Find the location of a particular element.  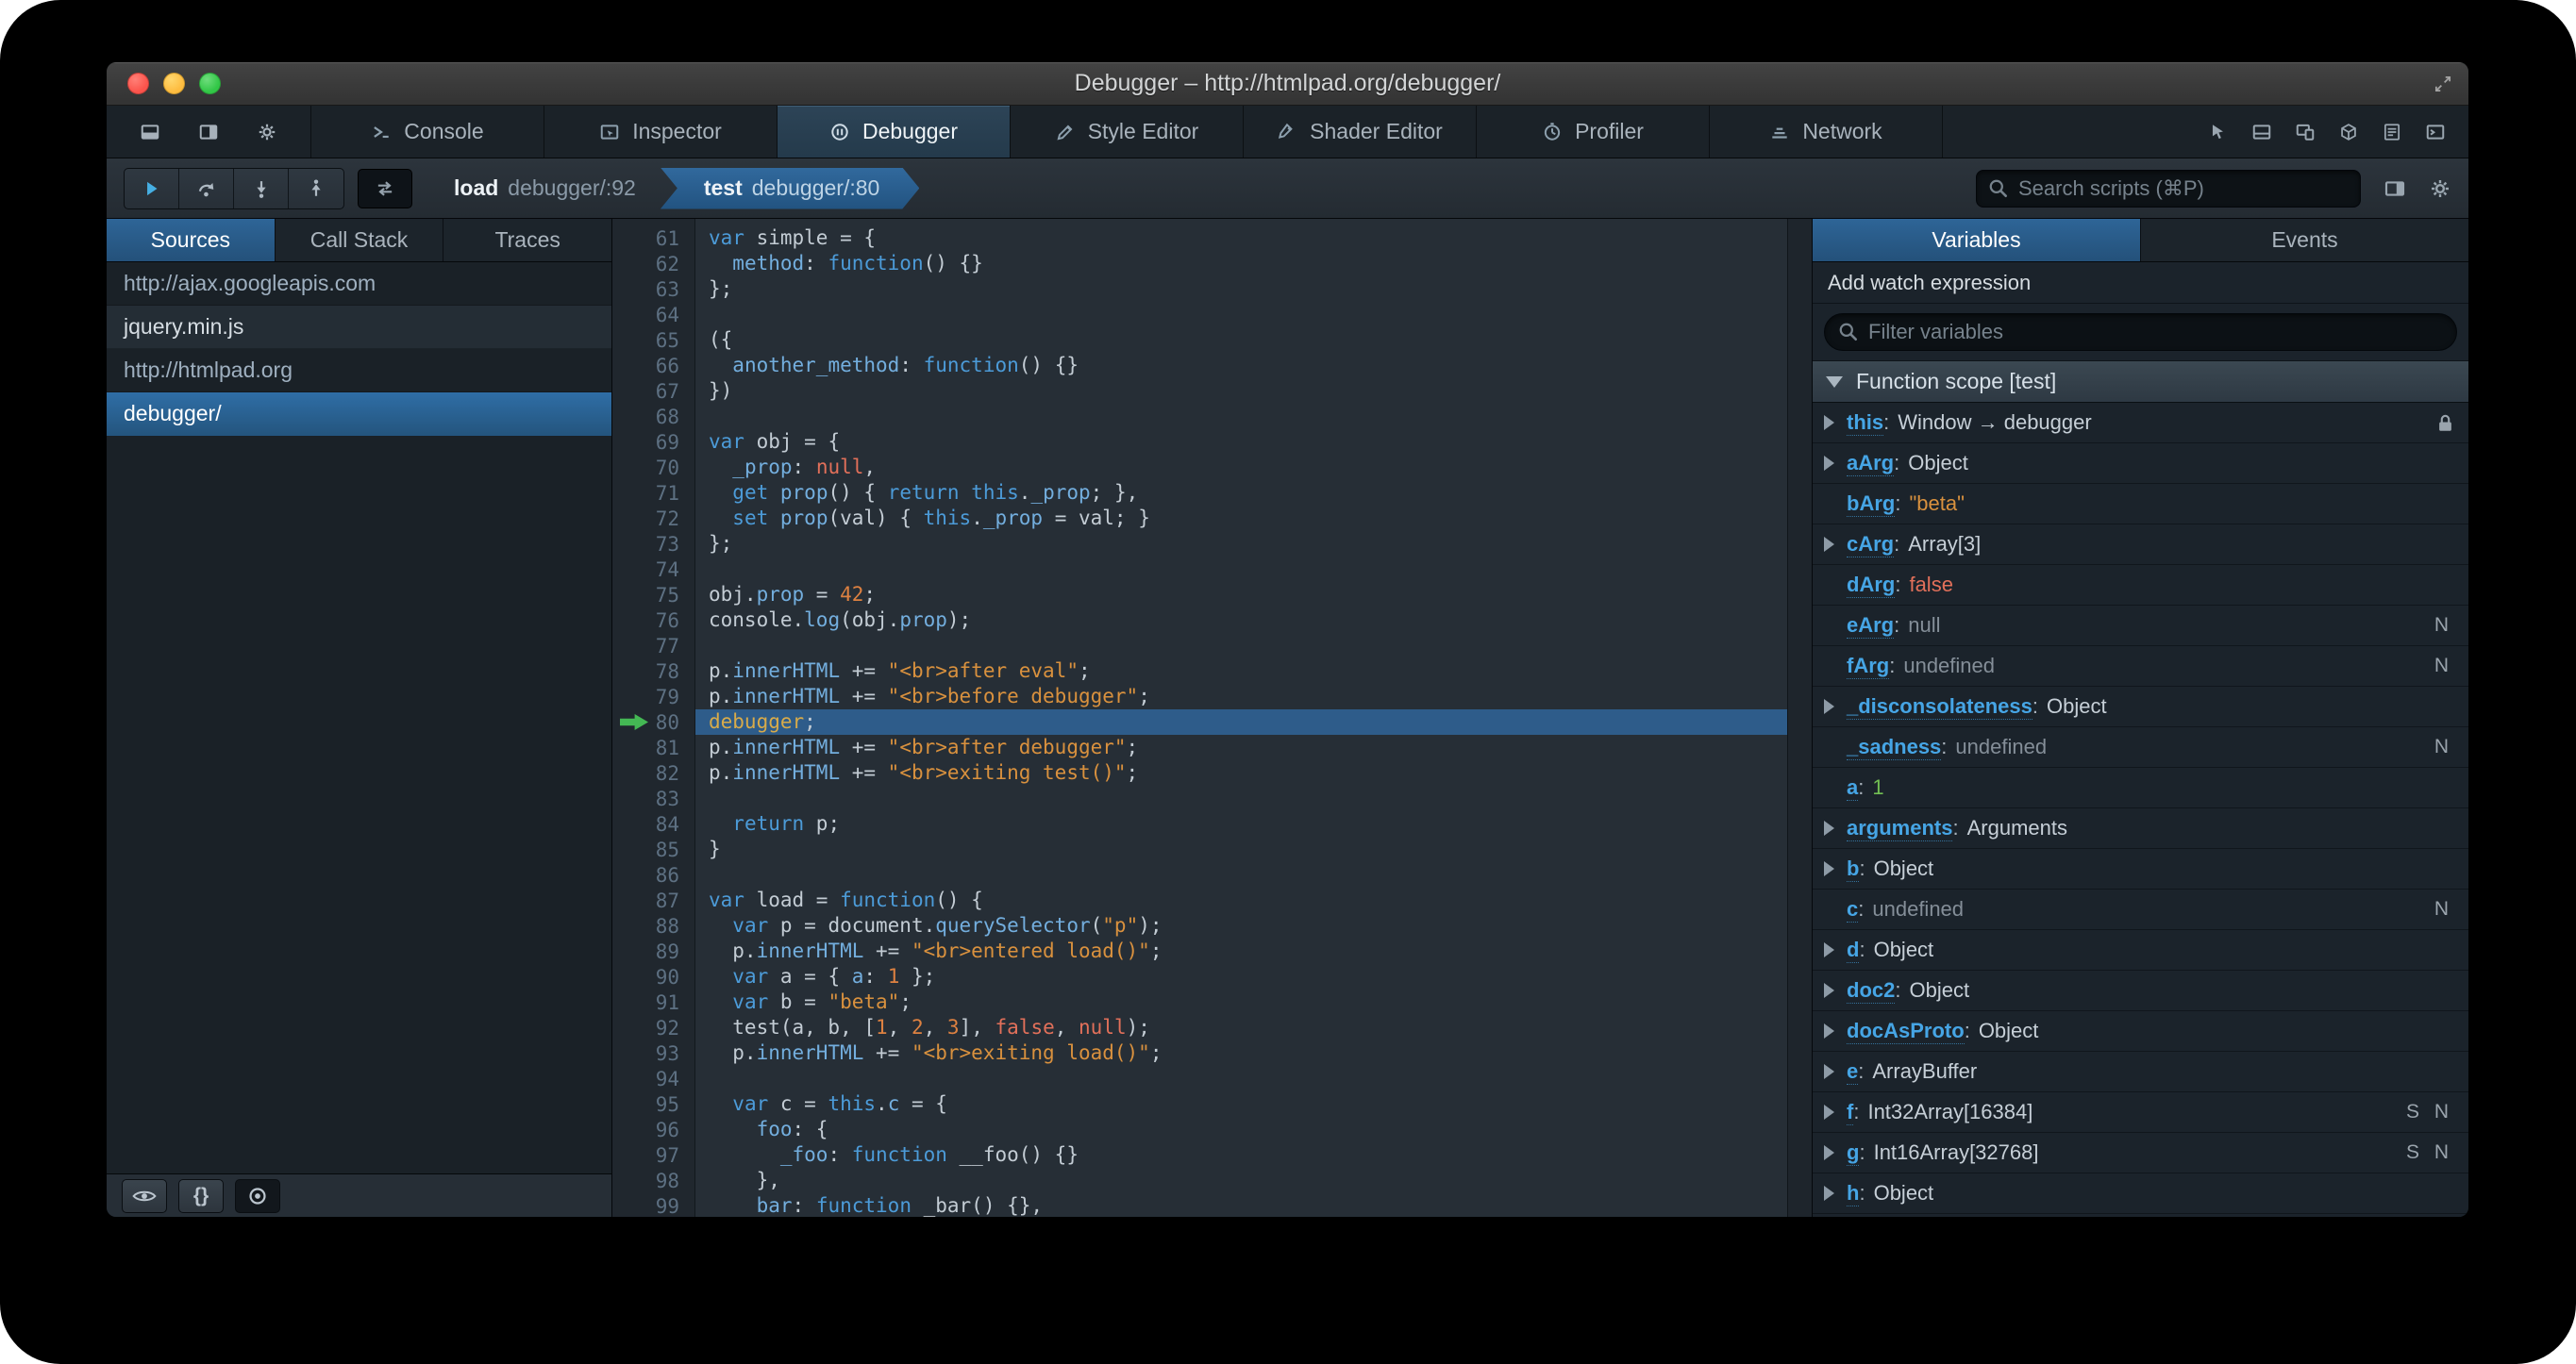

source-file: debugger/ is located at coordinates (359, 414).